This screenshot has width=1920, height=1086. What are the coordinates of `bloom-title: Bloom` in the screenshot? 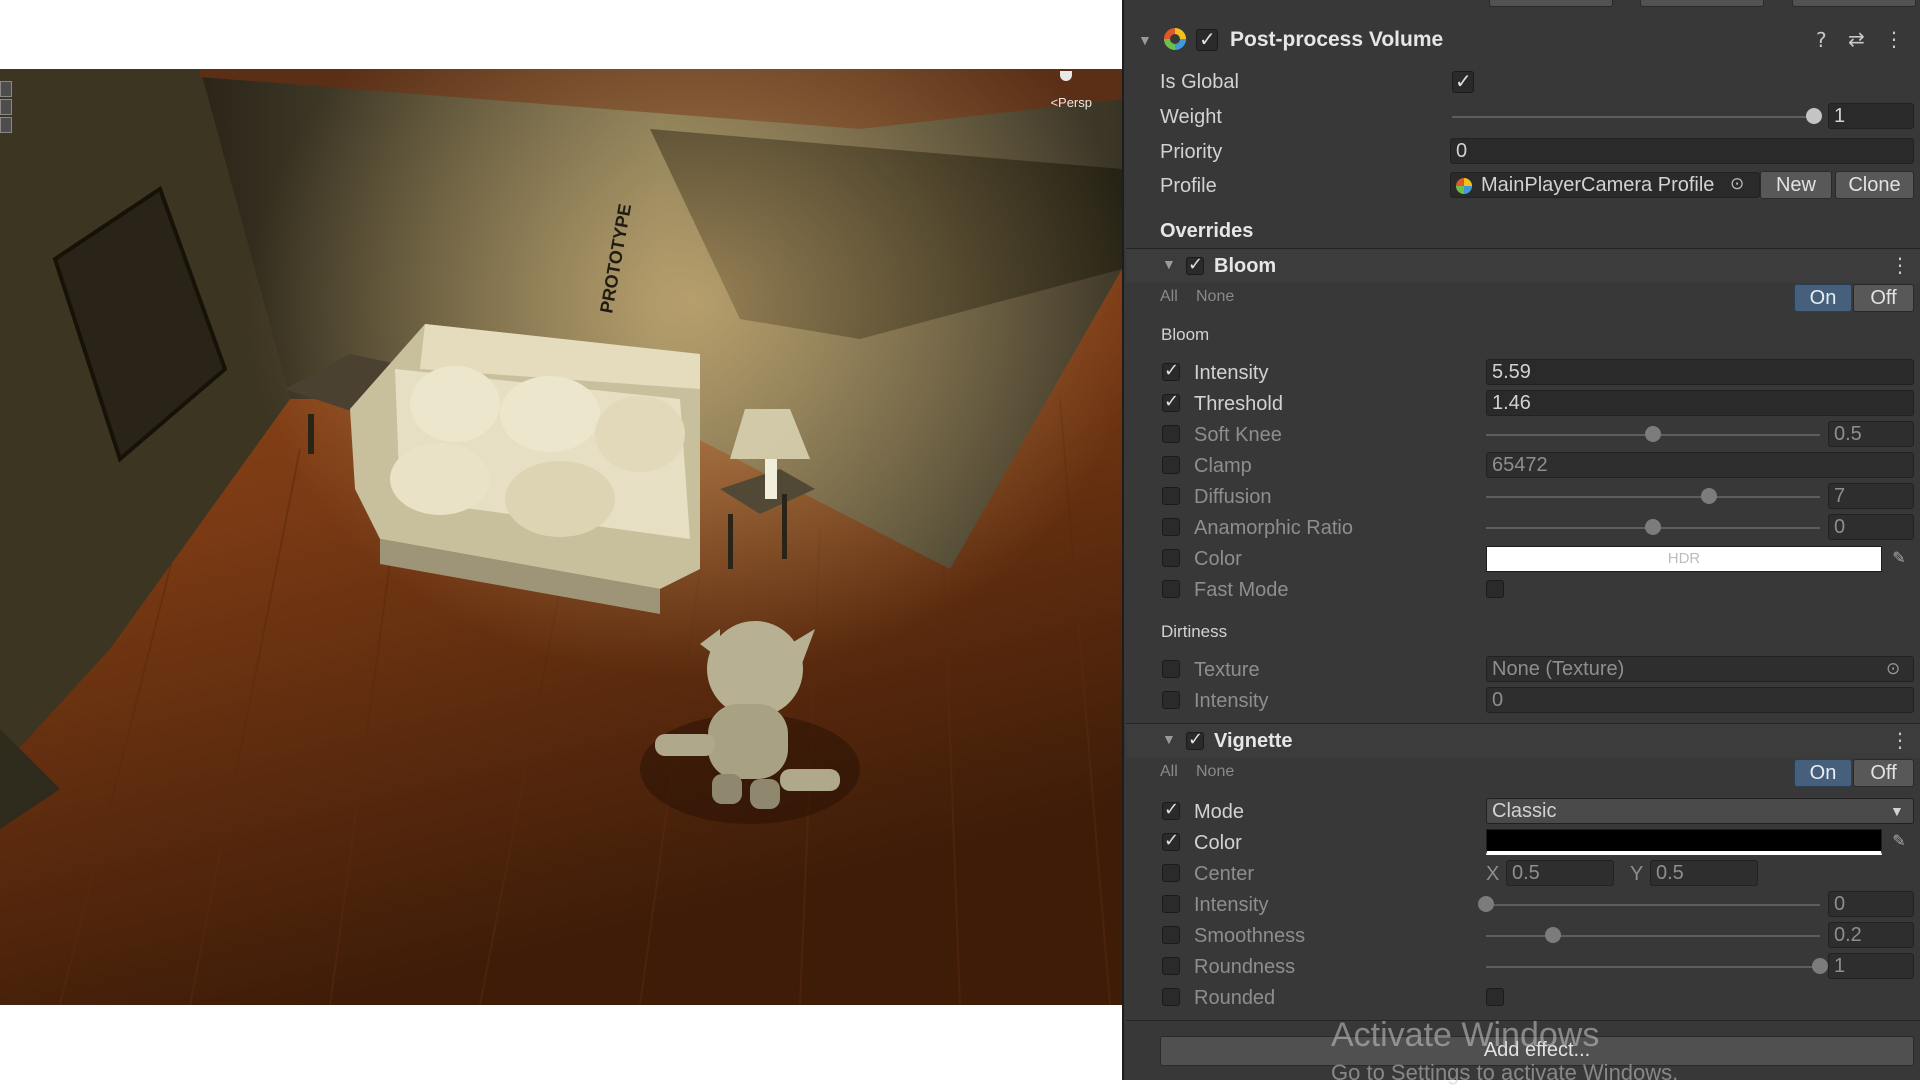 It's located at (1245, 266).